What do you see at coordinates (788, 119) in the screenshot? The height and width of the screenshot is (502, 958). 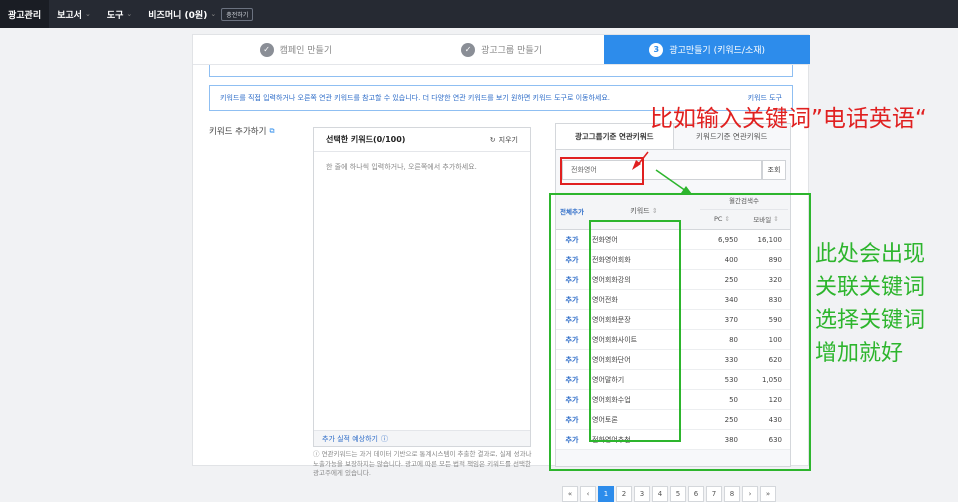 I see `annotation-red-text: 比如输入关键词”电话英语“` at bounding box center [788, 119].